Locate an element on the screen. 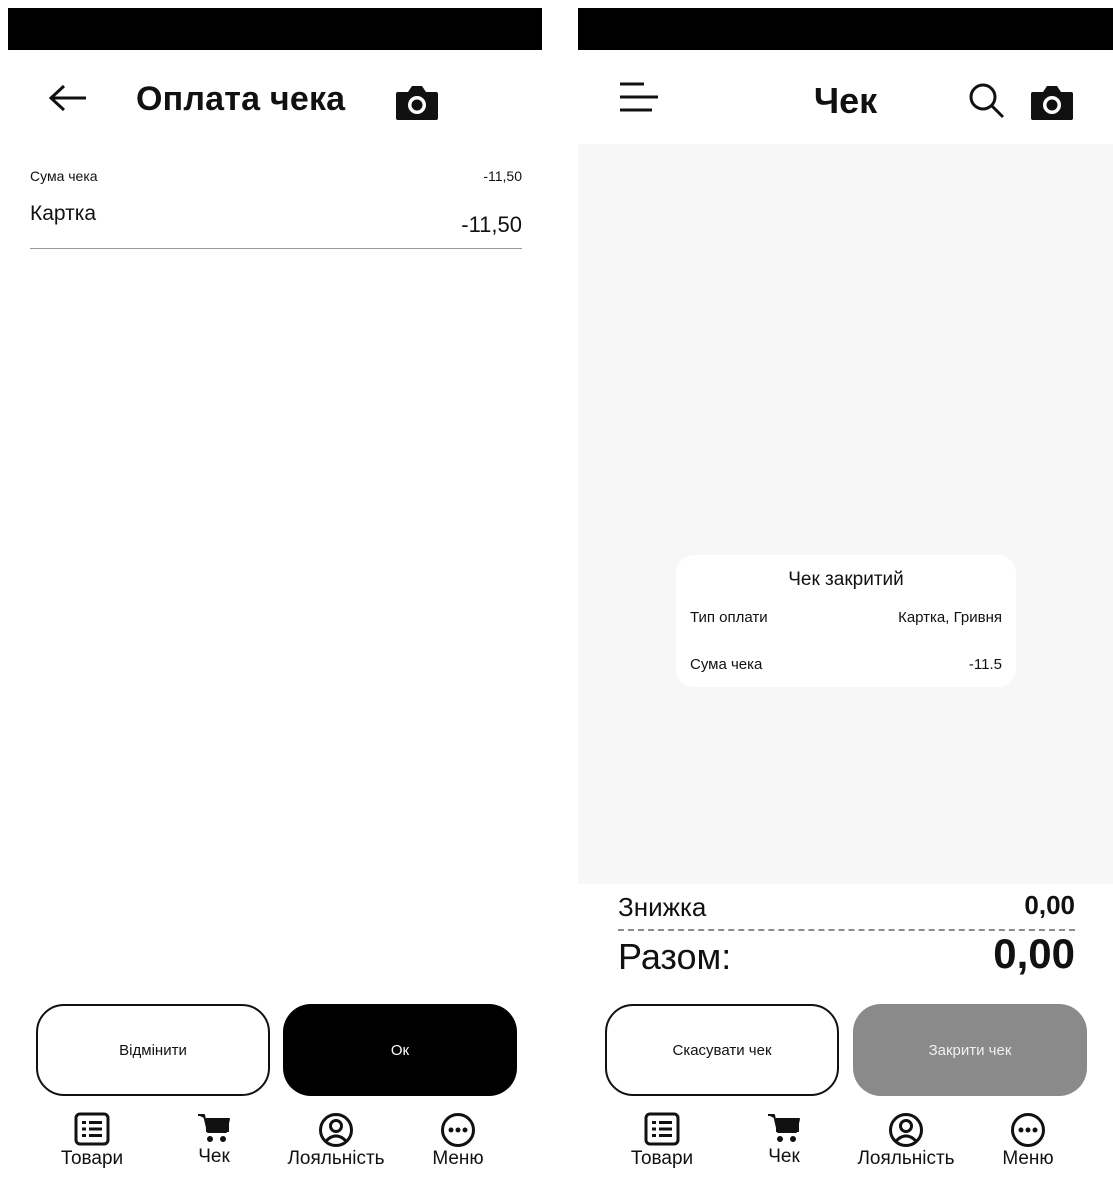 This screenshot has width=1113, height=1187. search-icon is located at coordinates (986, 100).